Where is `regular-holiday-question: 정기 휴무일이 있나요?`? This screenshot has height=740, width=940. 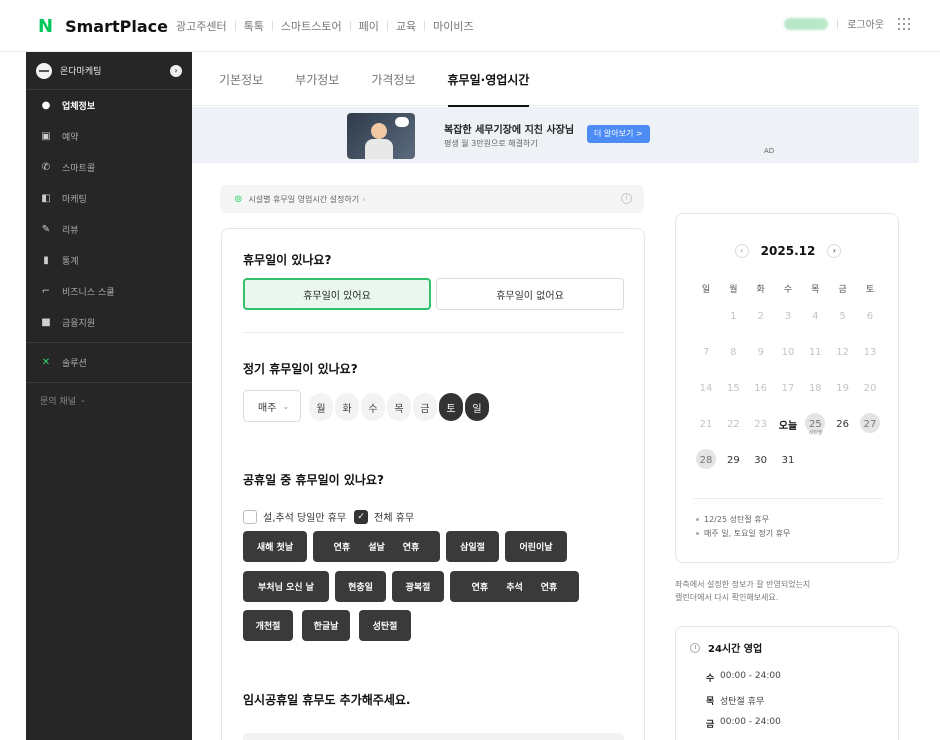 regular-holiday-question: 정기 휴무일이 있나요? is located at coordinates (300, 369).